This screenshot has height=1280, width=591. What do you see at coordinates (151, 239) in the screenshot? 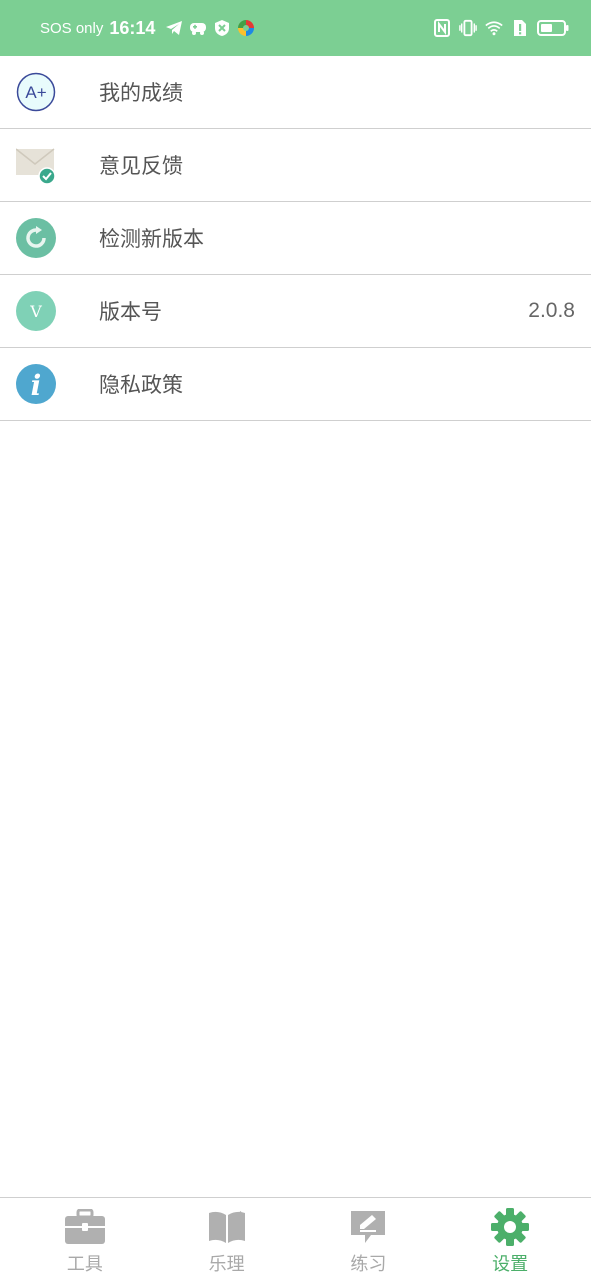
I see `menu-label: 检测新版本` at bounding box center [151, 239].